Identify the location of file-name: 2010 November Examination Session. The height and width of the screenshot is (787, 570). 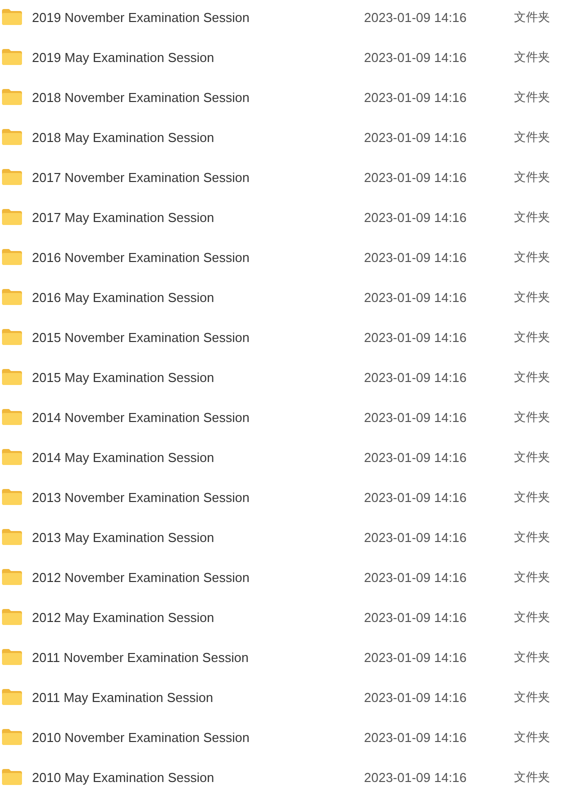
(198, 737).